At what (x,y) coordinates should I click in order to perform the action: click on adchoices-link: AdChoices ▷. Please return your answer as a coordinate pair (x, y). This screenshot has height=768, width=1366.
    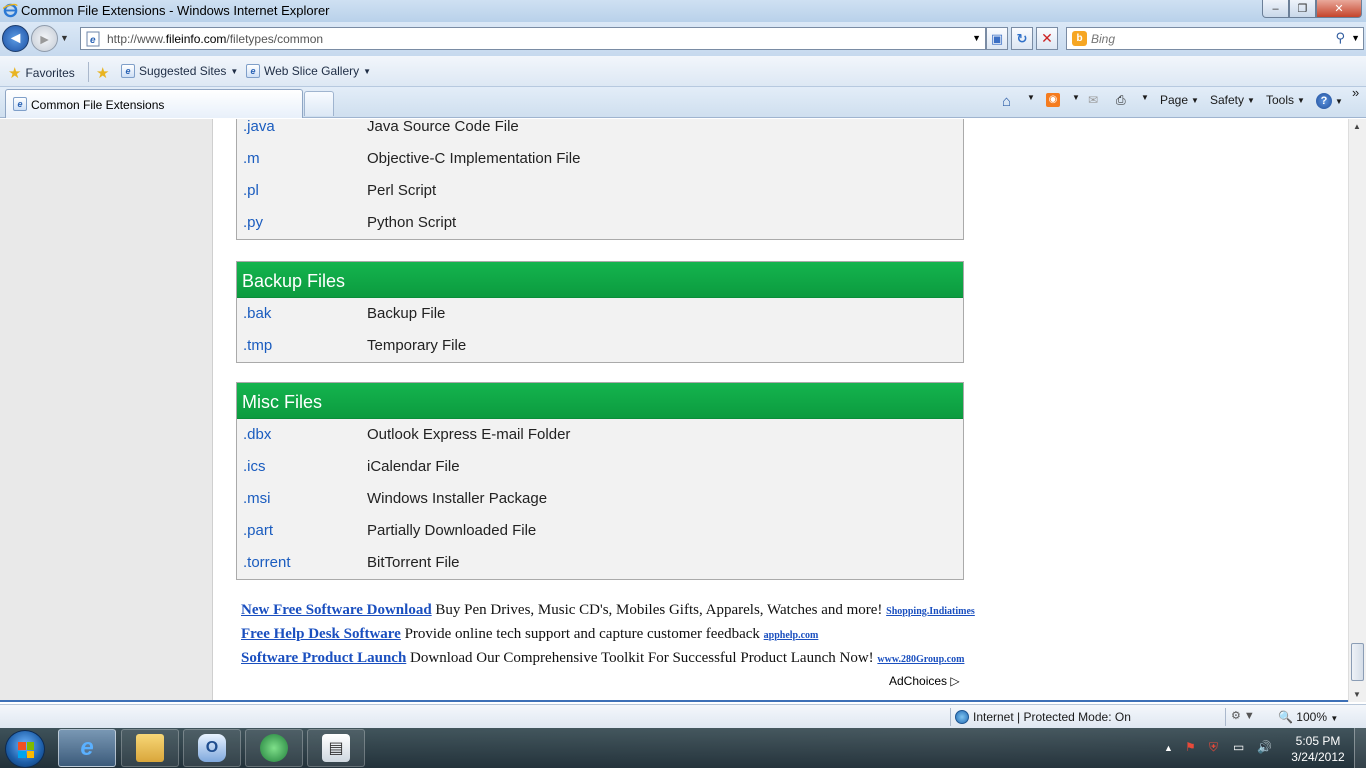
    Looking at the image, I should click on (924, 681).